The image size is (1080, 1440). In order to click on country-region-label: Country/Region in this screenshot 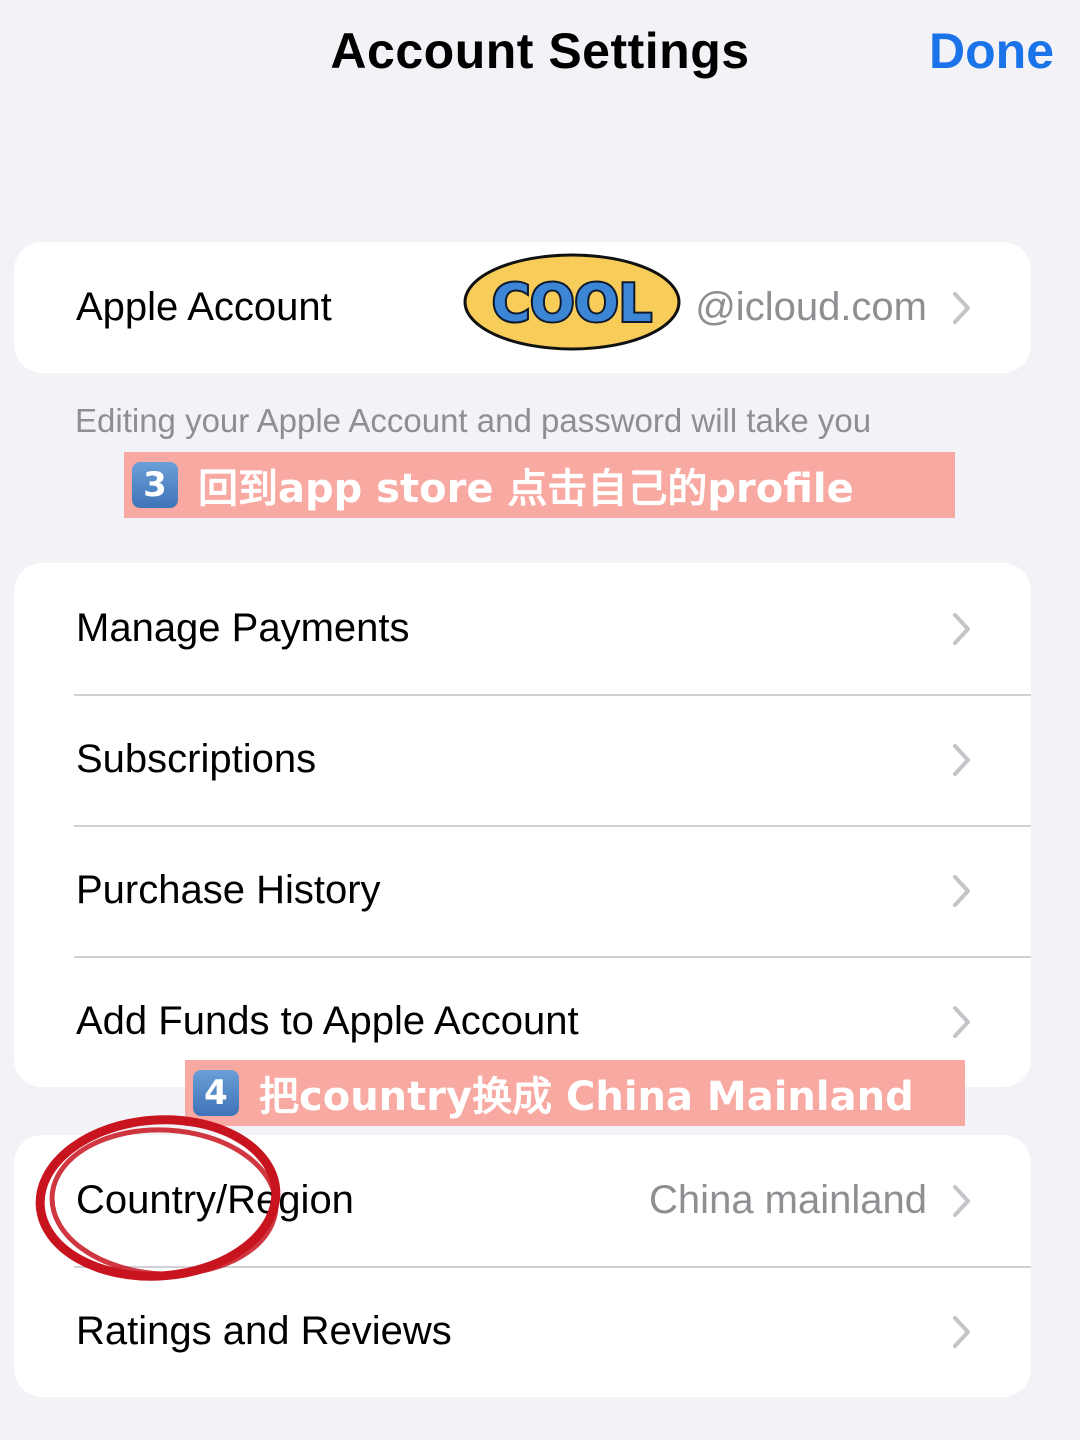, I will do `click(215, 1200)`.